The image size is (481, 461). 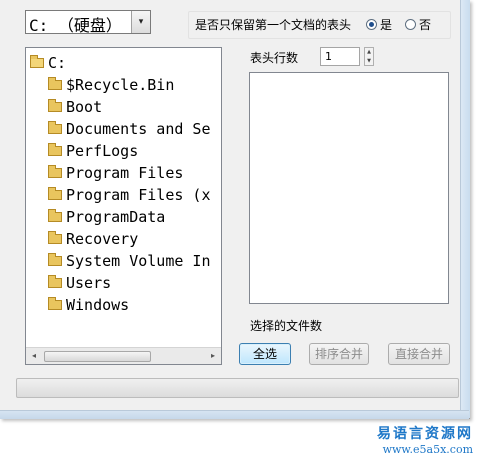 I want to click on sort-merge-button: 排序合并, so click(x=339, y=354).